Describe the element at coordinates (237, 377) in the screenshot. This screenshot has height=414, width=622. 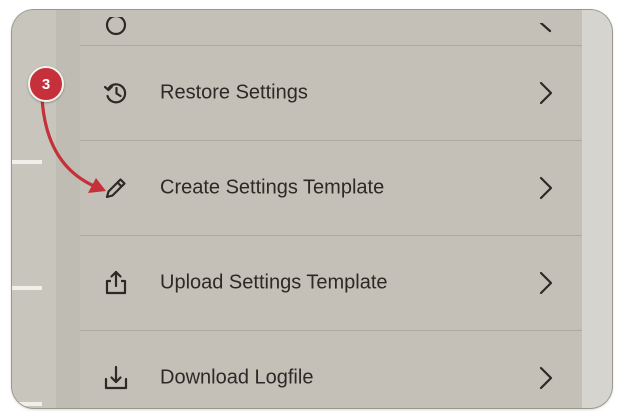
I see `menu-item-label: Download Logfile` at that location.